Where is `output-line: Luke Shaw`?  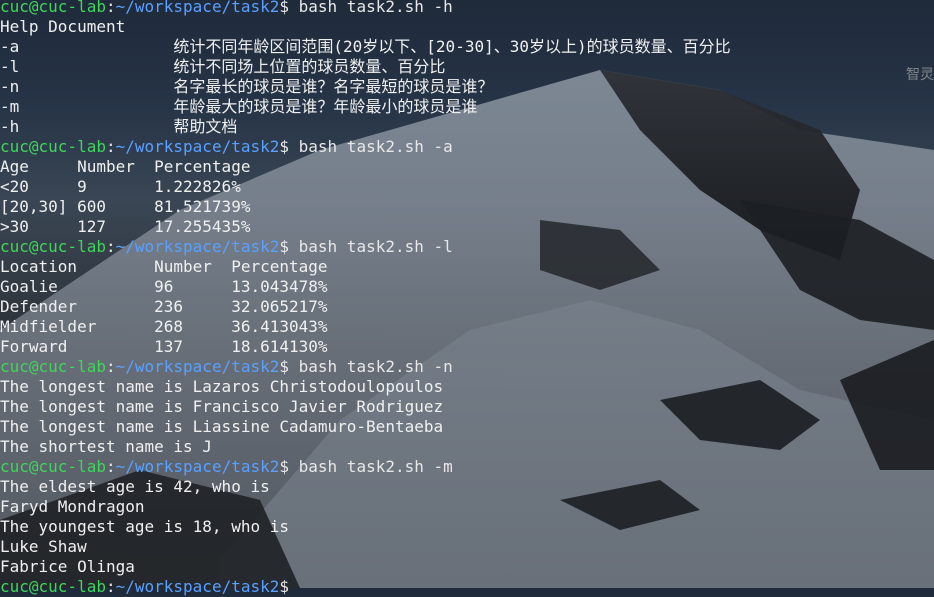
output-line: Luke Shaw is located at coordinates (43, 546).